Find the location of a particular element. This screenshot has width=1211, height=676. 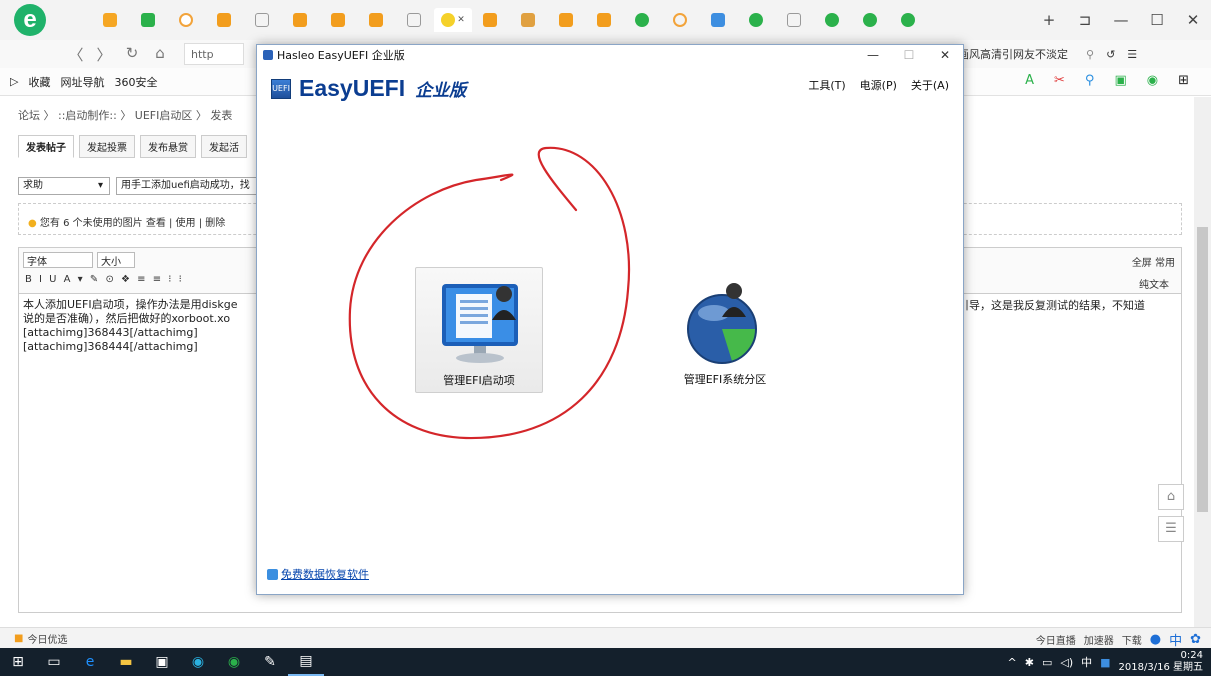

monitor-user-icon is located at coordinates (480, 323).